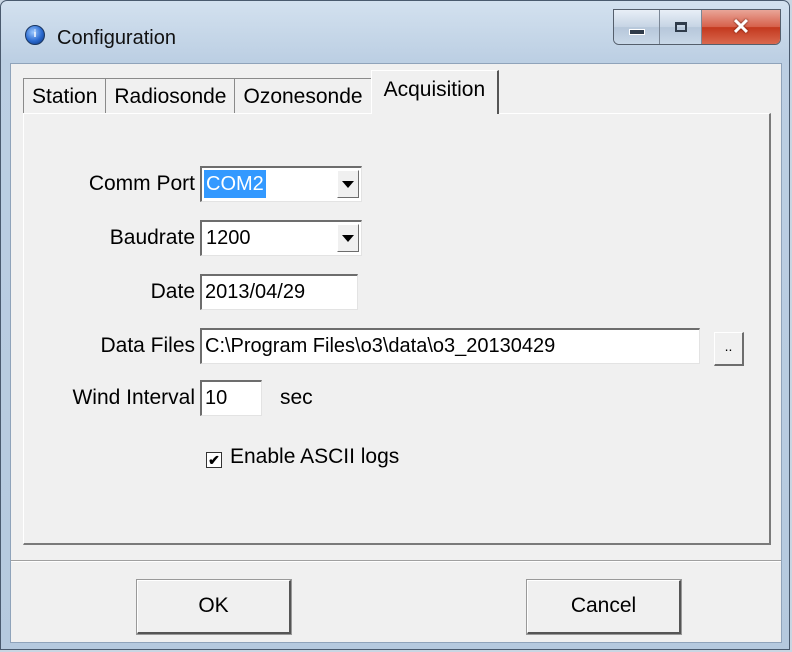  Describe the element at coordinates (147, 345) in the screenshot. I see `data-files-label: Data Files` at that location.